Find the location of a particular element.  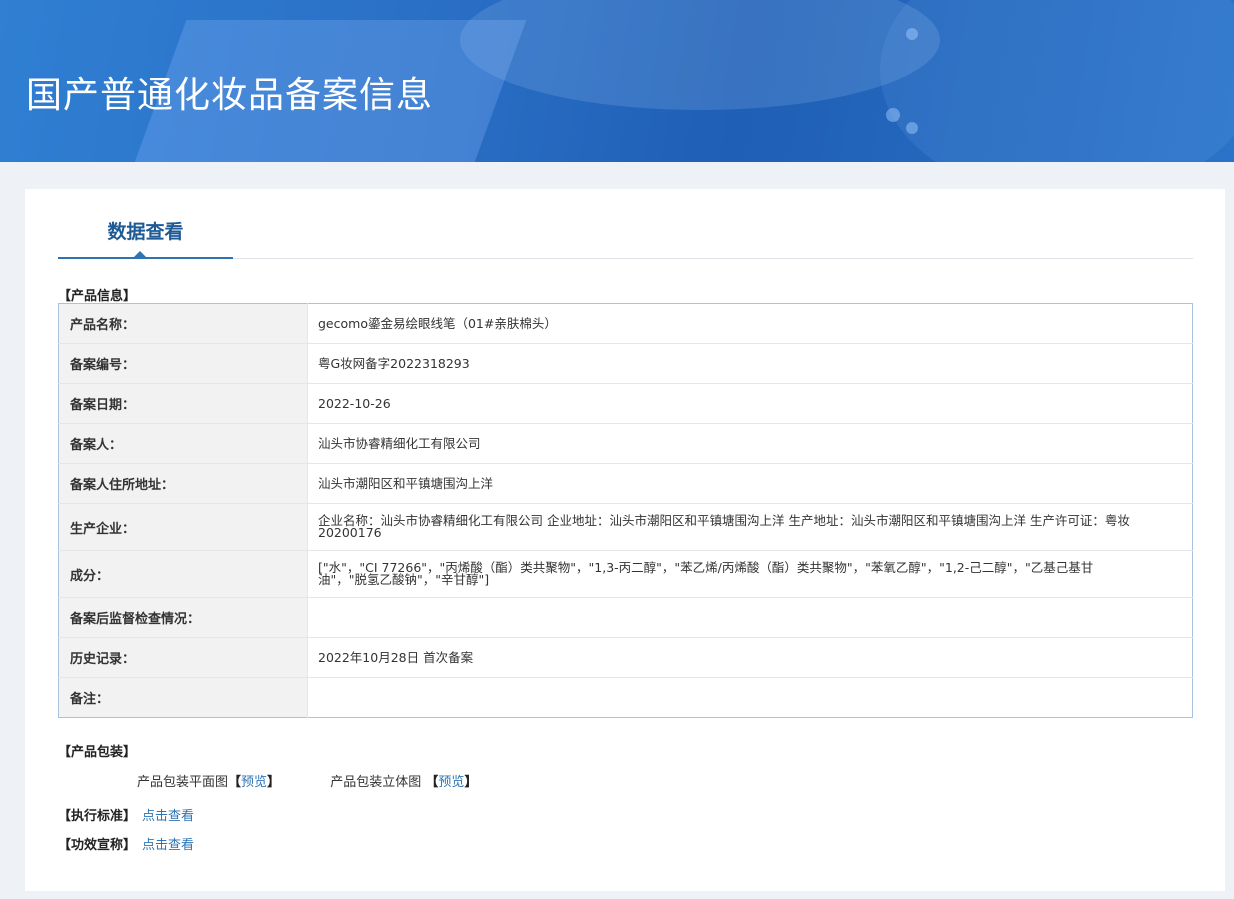

row-value-remarks is located at coordinates (750, 698).